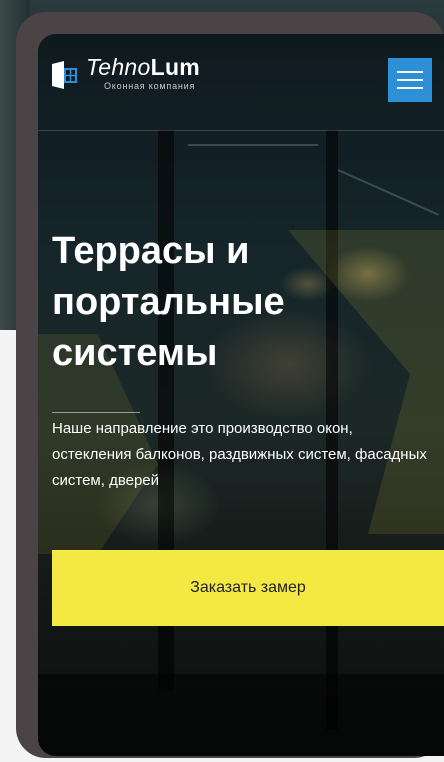 Image resolution: width=444 pixels, height=762 pixels. Describe the element at coordinates (241, 82) in the screenshot. I see `site-header: TehnoLum Оконная компания` at that location.